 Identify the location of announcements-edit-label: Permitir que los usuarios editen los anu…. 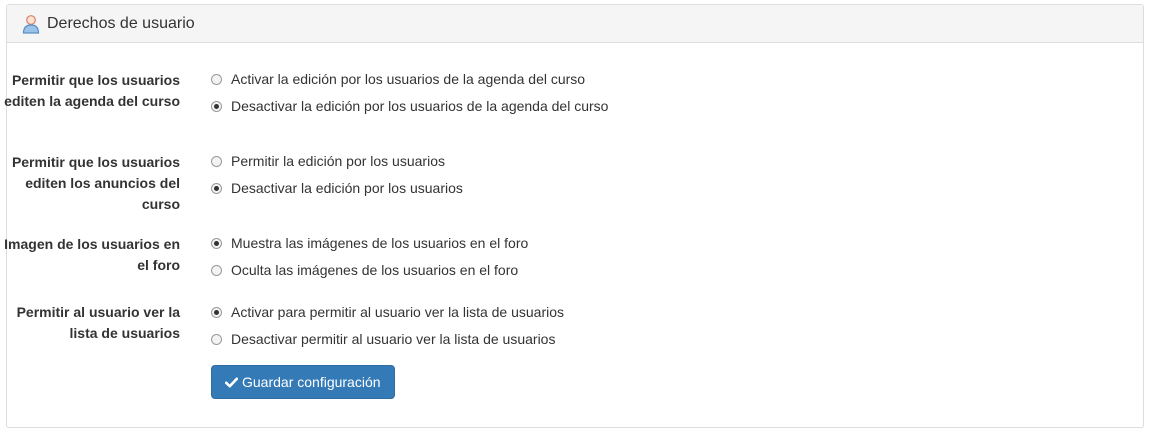
(95, 183).